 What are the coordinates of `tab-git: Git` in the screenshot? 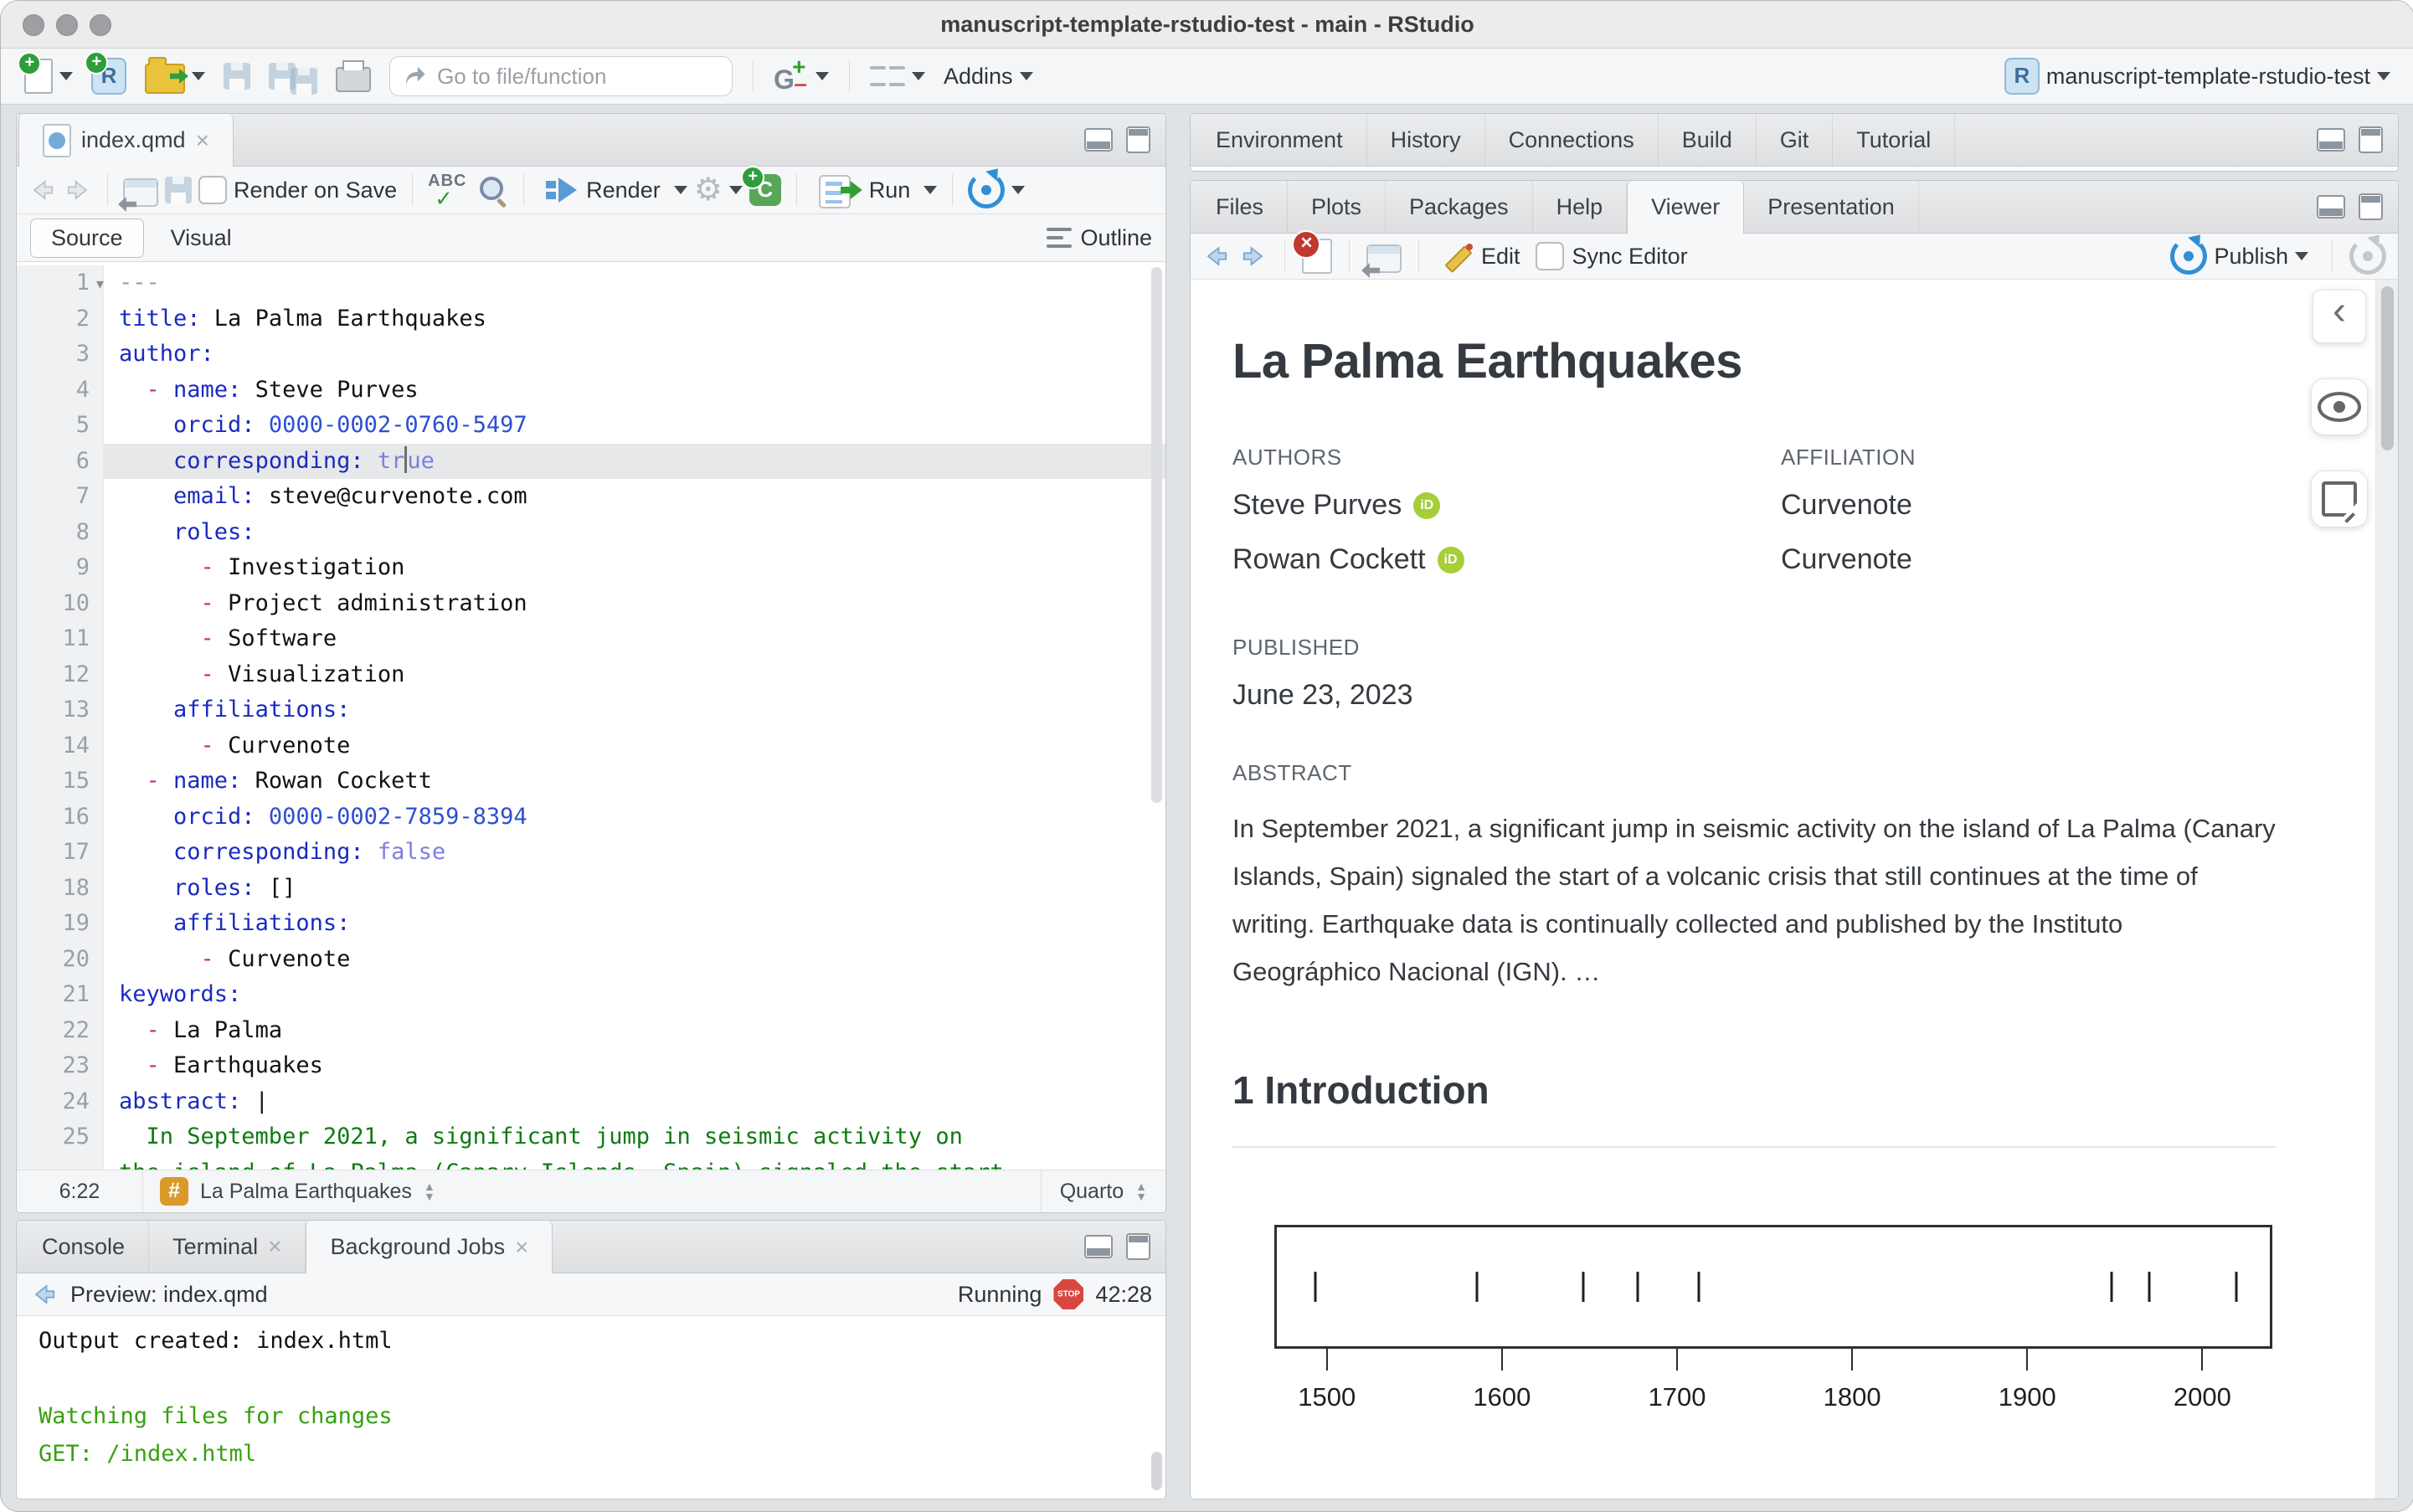 It's located at (1795, 140).